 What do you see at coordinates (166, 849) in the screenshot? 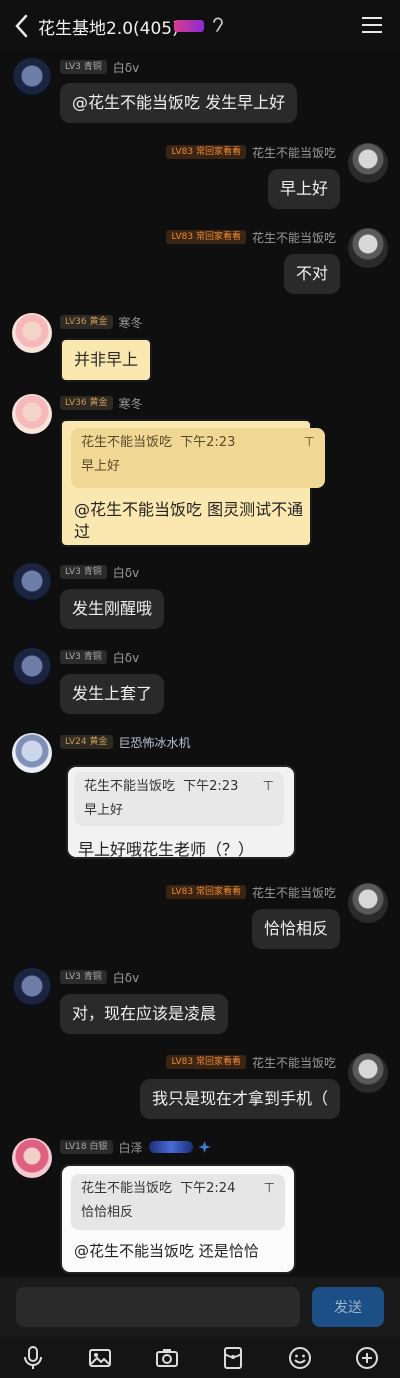
I see `message-text: 早上好哦花生老师（？）` at bounding box center [166, 849].